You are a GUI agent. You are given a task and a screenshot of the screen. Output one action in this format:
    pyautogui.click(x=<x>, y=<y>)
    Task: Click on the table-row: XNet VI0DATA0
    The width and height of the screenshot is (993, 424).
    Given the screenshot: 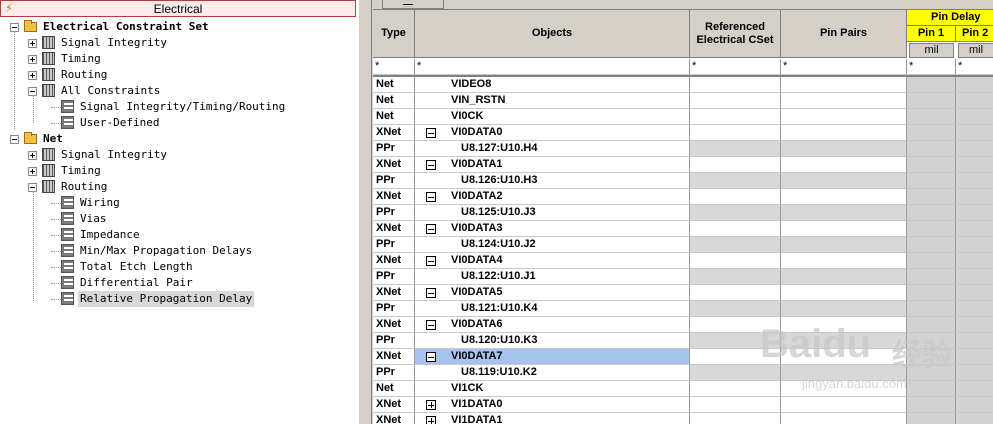 What is the action you would take?
    pyautogui.click(x=683, y=133)
    